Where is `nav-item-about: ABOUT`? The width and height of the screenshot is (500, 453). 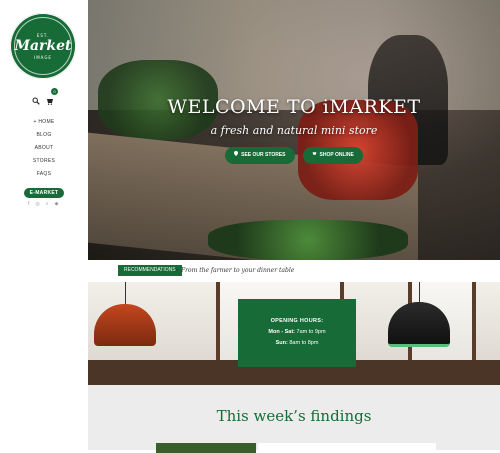
nav-item-about: ABOUT is located at coordinates (44, 148).